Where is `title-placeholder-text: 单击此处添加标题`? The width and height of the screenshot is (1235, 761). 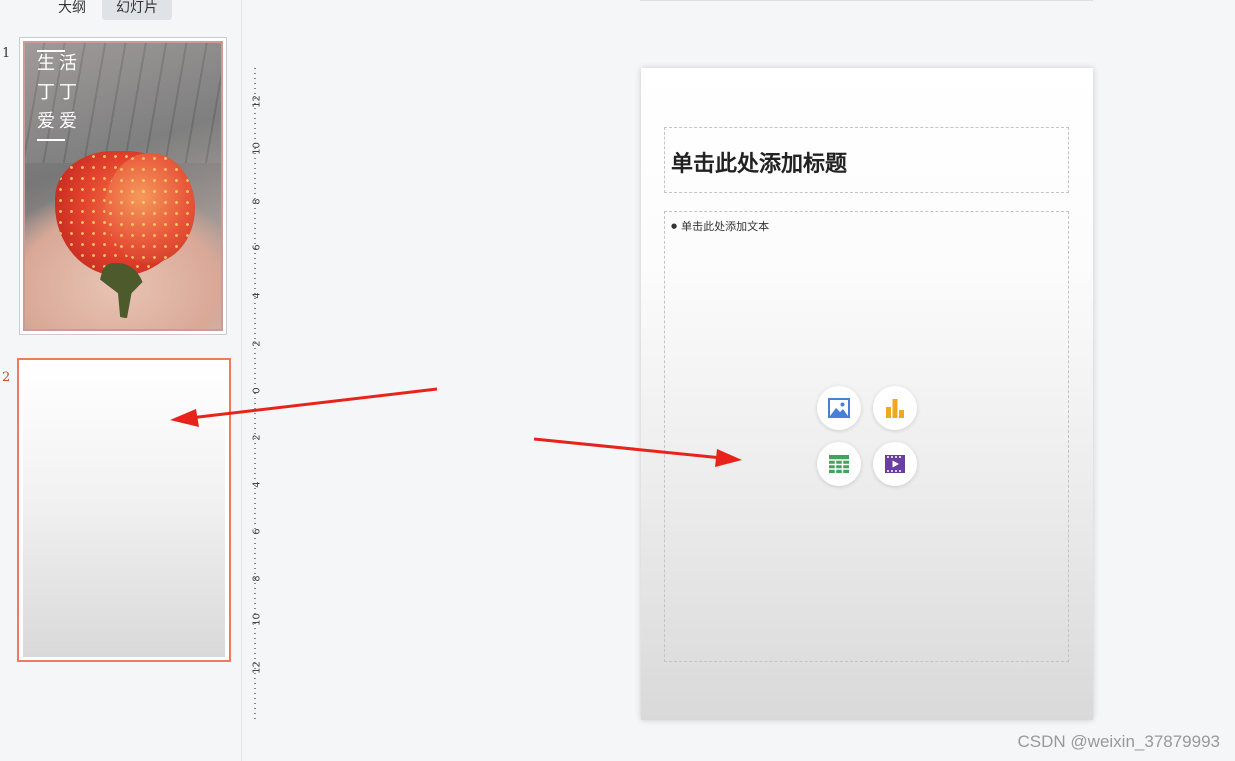 title-placeholder-text: 单击此处添加标题 is located at coordinates (759, 164).